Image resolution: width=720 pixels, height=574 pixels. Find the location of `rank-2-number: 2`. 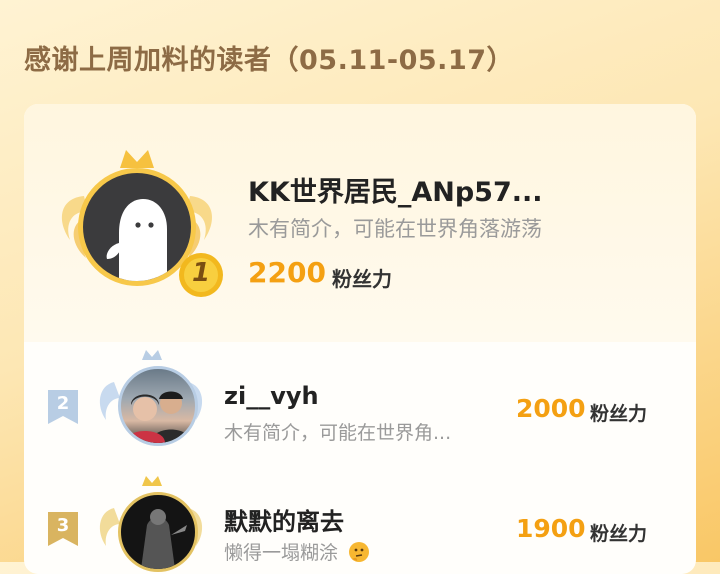

rank-2-number: 2 is located at coordinates (63, 403).